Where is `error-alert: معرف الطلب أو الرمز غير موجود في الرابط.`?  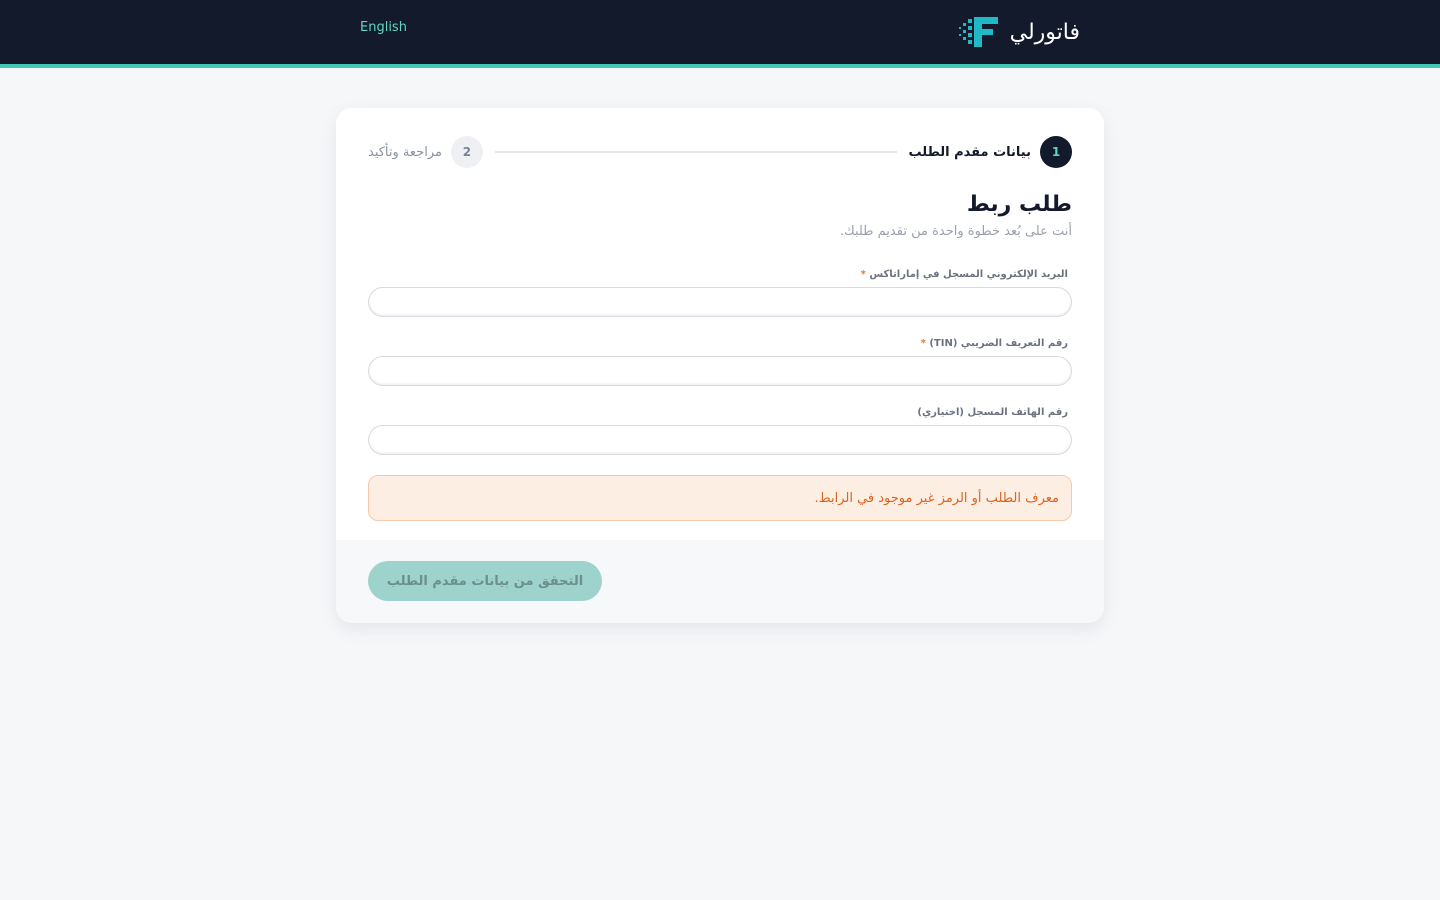
error-alert: معرف الطلب أو الرمز غير موجود في الرابط. is located at coordinates (720, 498).